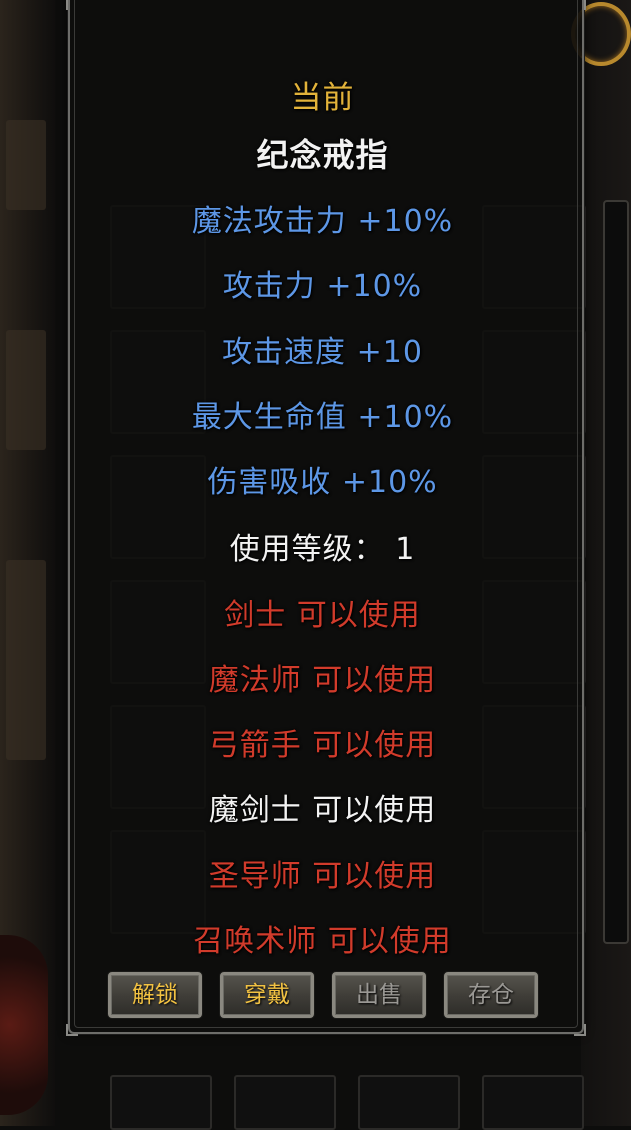 Image resolution: width=631 pixels, height=1130 pixels. What do you see at coordinates (322, 417) in the screenshot?
I see `stat-line: 最大生命值 +10%` at bounding box center [322, 417].